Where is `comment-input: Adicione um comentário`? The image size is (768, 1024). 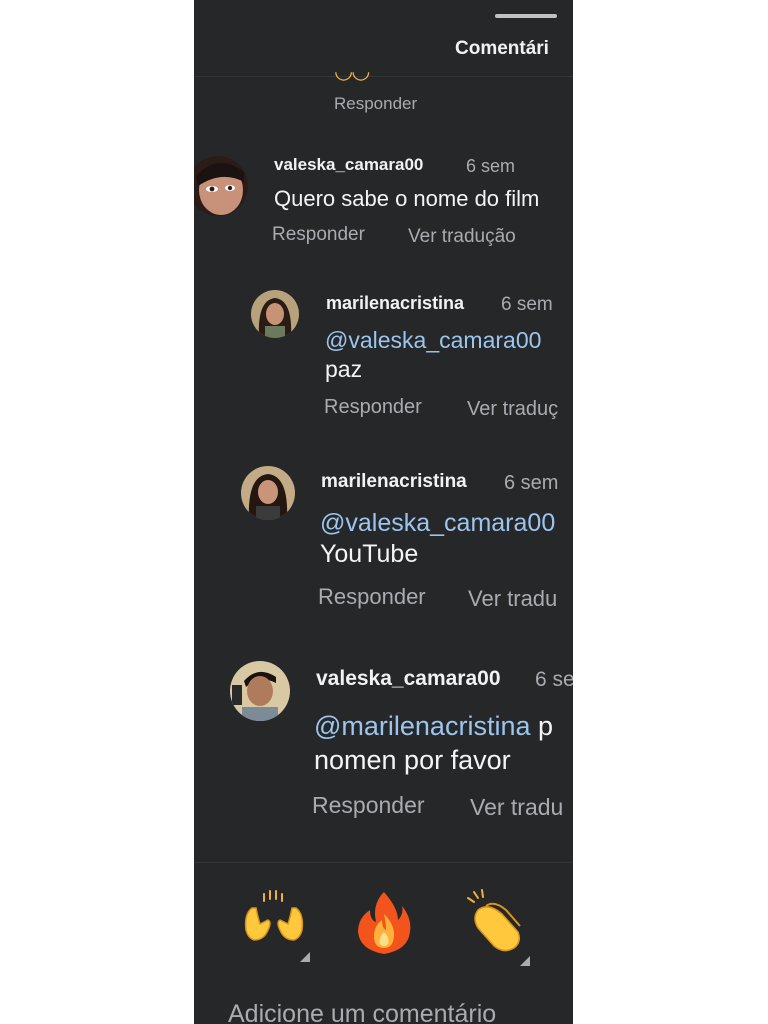 comment-input: Adicione um comentário is located at coordinates (362, 1012).